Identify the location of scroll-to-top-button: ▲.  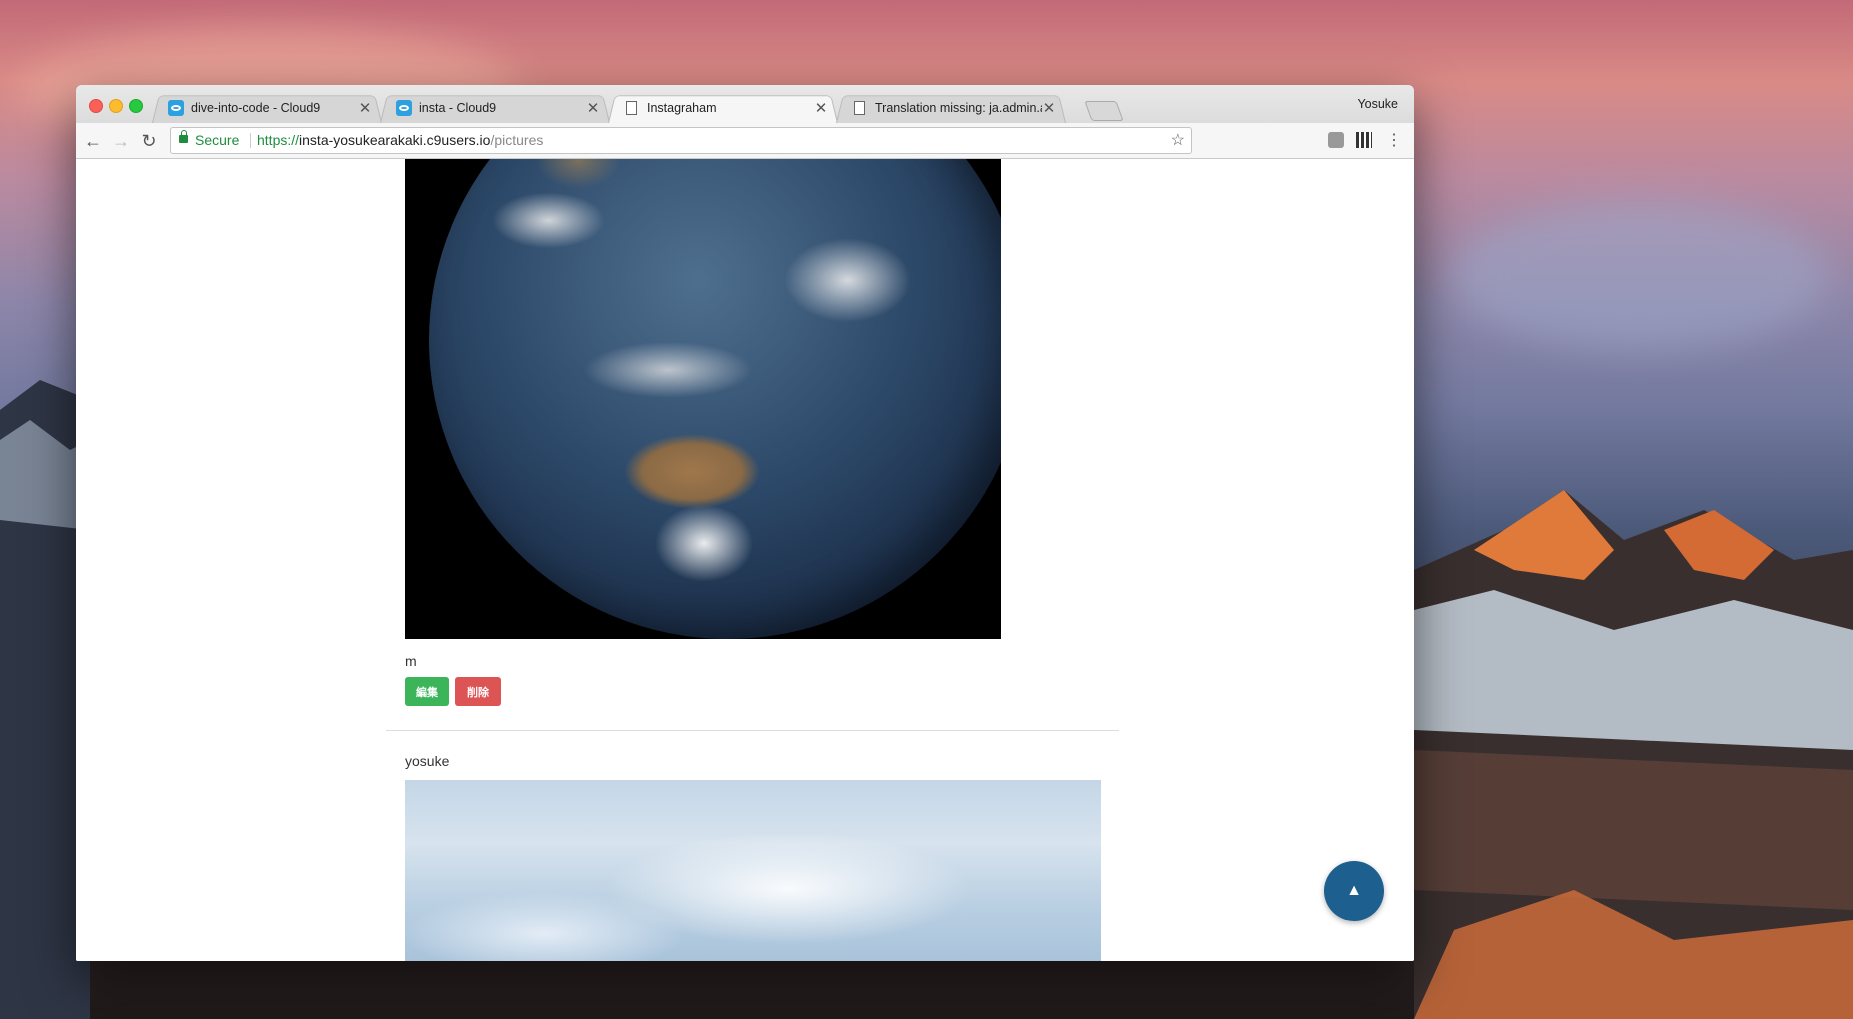
(1354, 891).